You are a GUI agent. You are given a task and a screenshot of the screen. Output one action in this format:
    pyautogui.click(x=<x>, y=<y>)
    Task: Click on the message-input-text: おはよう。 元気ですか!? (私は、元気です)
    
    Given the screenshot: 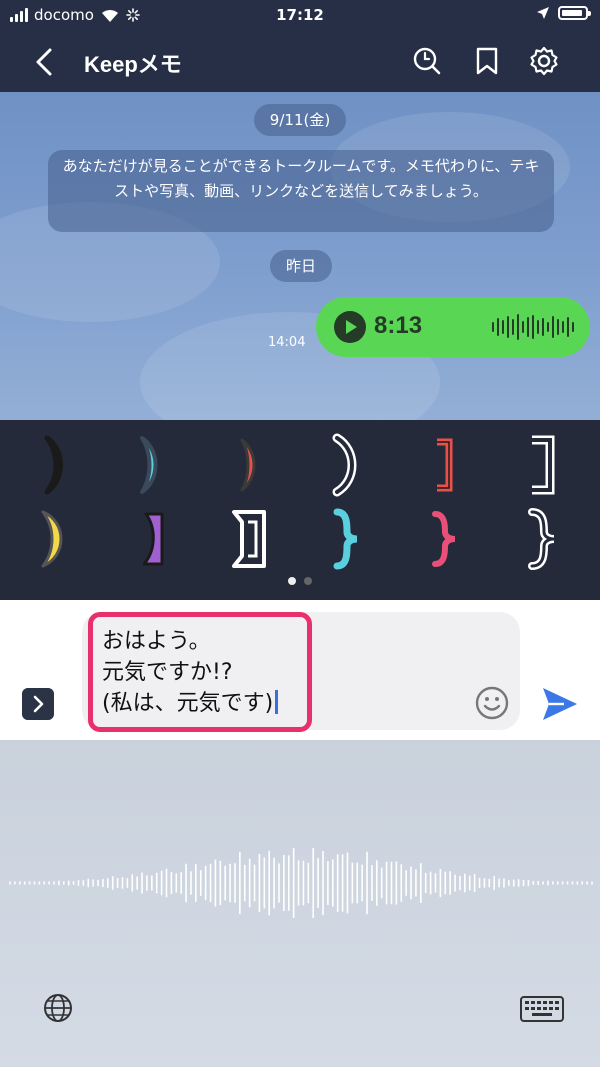 What is the action you would take?
    pyautogui.click(x=190, y=672)
    